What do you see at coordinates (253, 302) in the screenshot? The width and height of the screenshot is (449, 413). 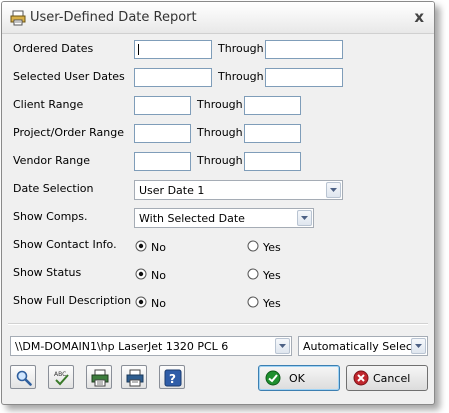 I see `show-full-description-yes-radio` at bounding box center [253, 302].